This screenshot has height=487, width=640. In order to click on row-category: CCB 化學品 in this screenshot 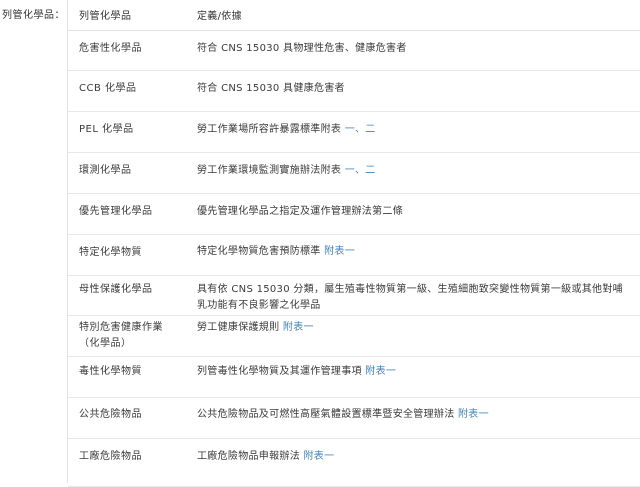, I will do `click(108, 88)`.